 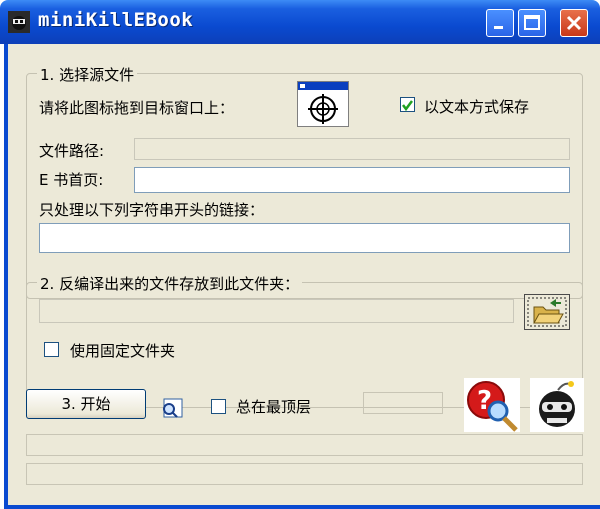 What do you see at coordinates (86, 404) in the screenshot?
I see `start-button: 3. 开始` at bounding box center [86, 404].